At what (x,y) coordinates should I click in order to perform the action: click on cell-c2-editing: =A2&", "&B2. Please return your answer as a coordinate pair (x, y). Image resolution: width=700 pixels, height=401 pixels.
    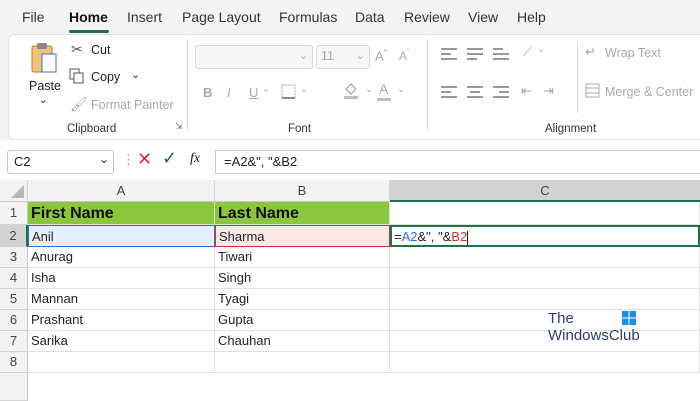
    Looking at the image, I should click on (545, 236).